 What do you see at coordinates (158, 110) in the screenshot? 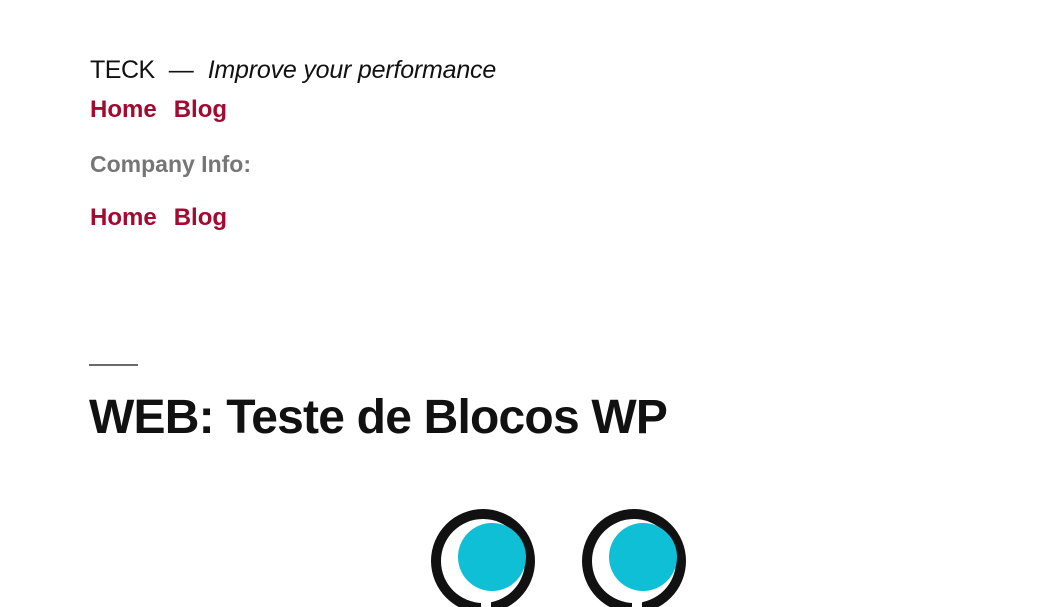
I see `primary-menu: Home Blog` at bounding box center [158, 110].